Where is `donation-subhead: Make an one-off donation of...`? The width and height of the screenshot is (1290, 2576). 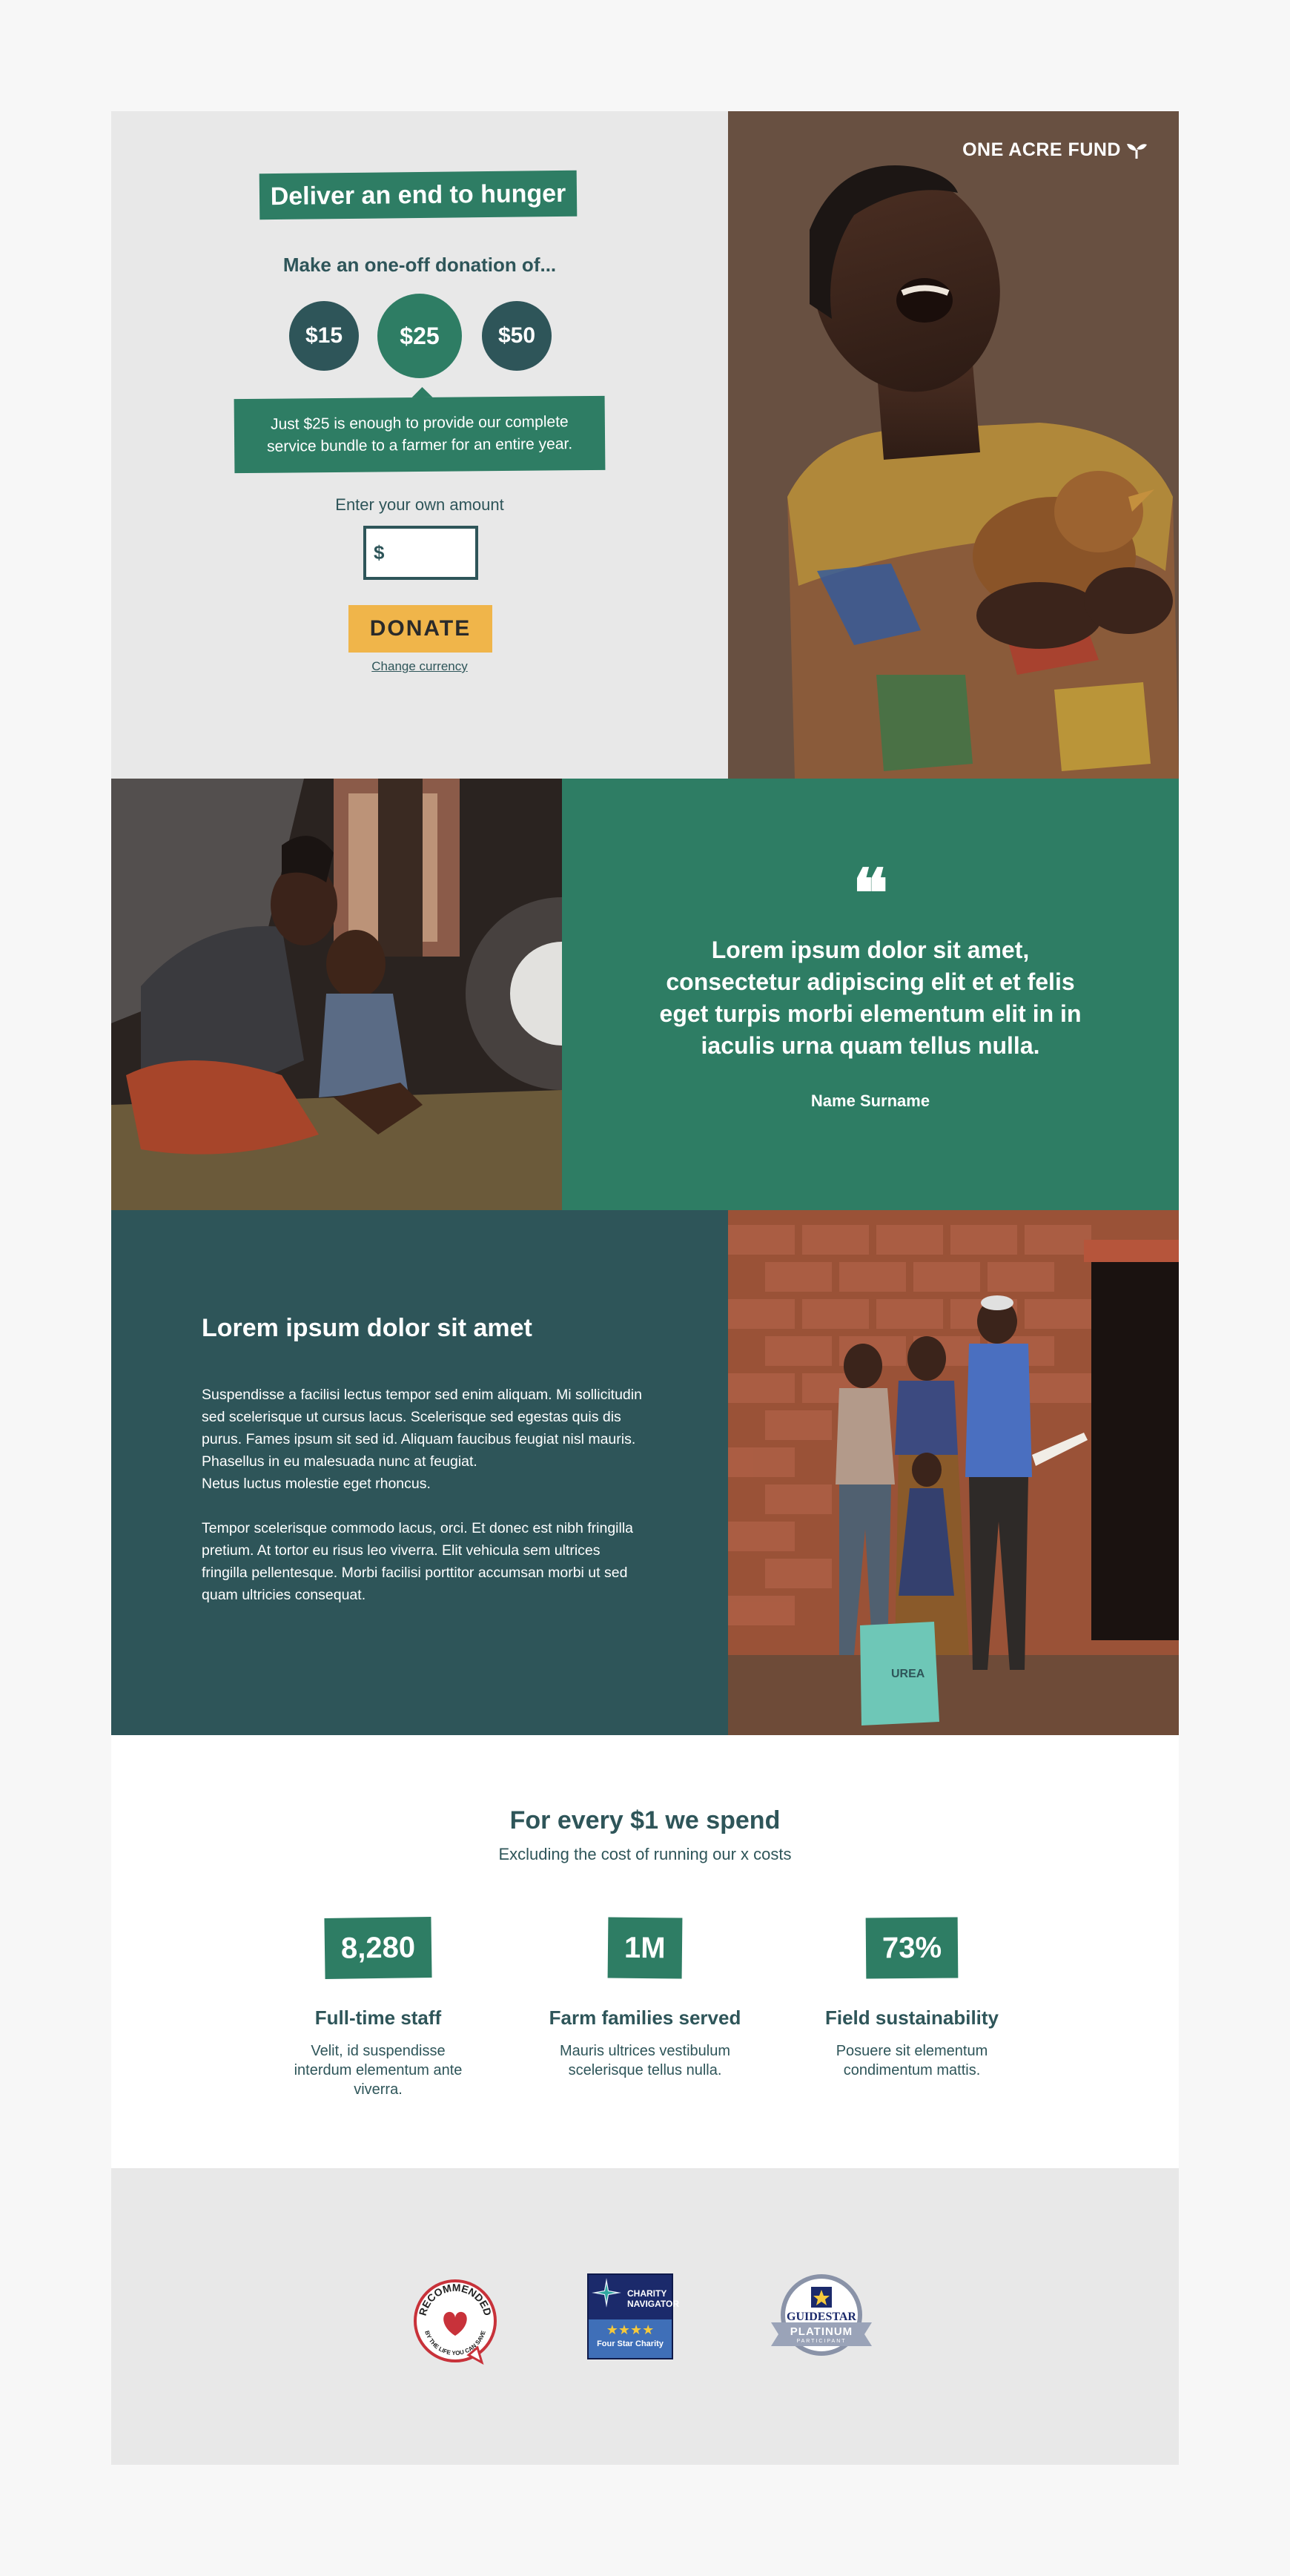
donation-subhead: Make an one-off donation of... is located at coordinates (420, 265).